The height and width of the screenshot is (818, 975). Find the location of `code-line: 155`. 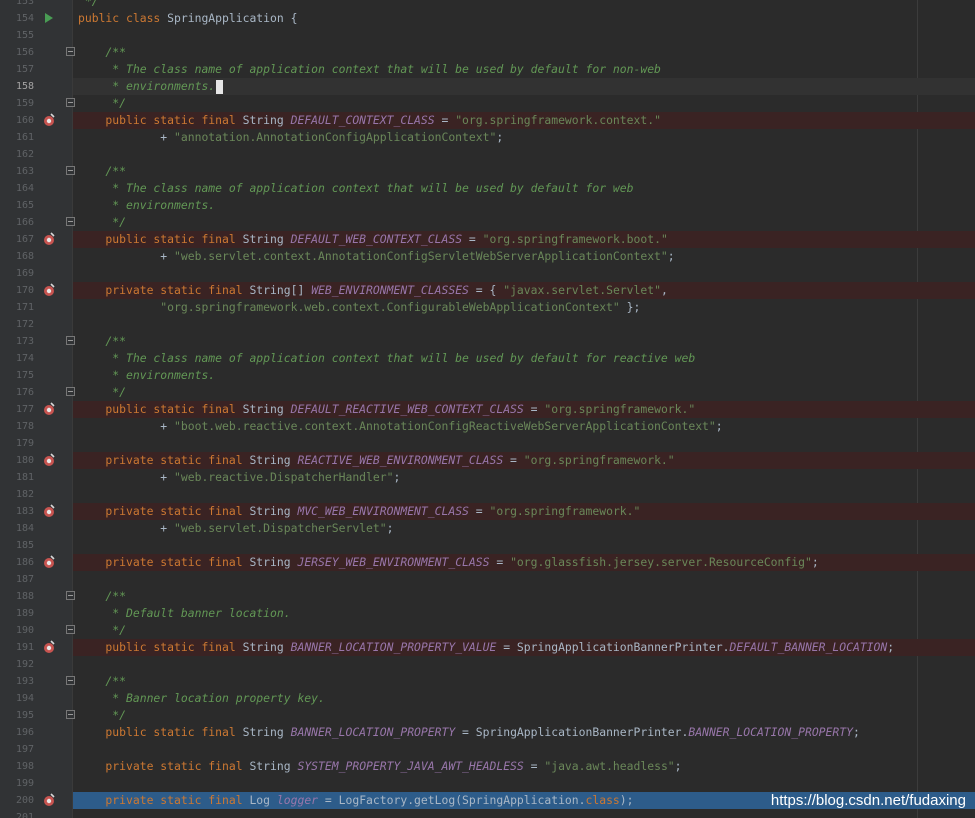

code-line: 155 is located at coordinates (487, 35).